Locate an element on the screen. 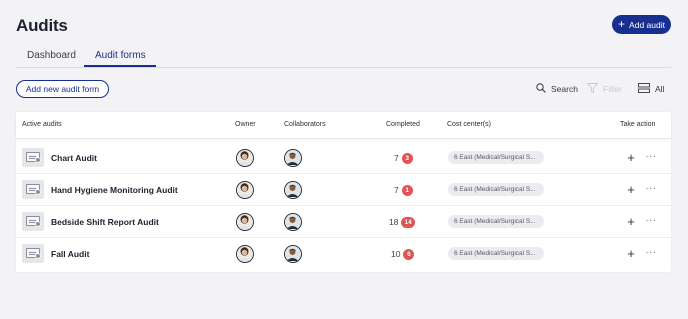 The width and height of the screenshot is (688, 319). completed-count: 10 6 is located at coordinates (403, 254).